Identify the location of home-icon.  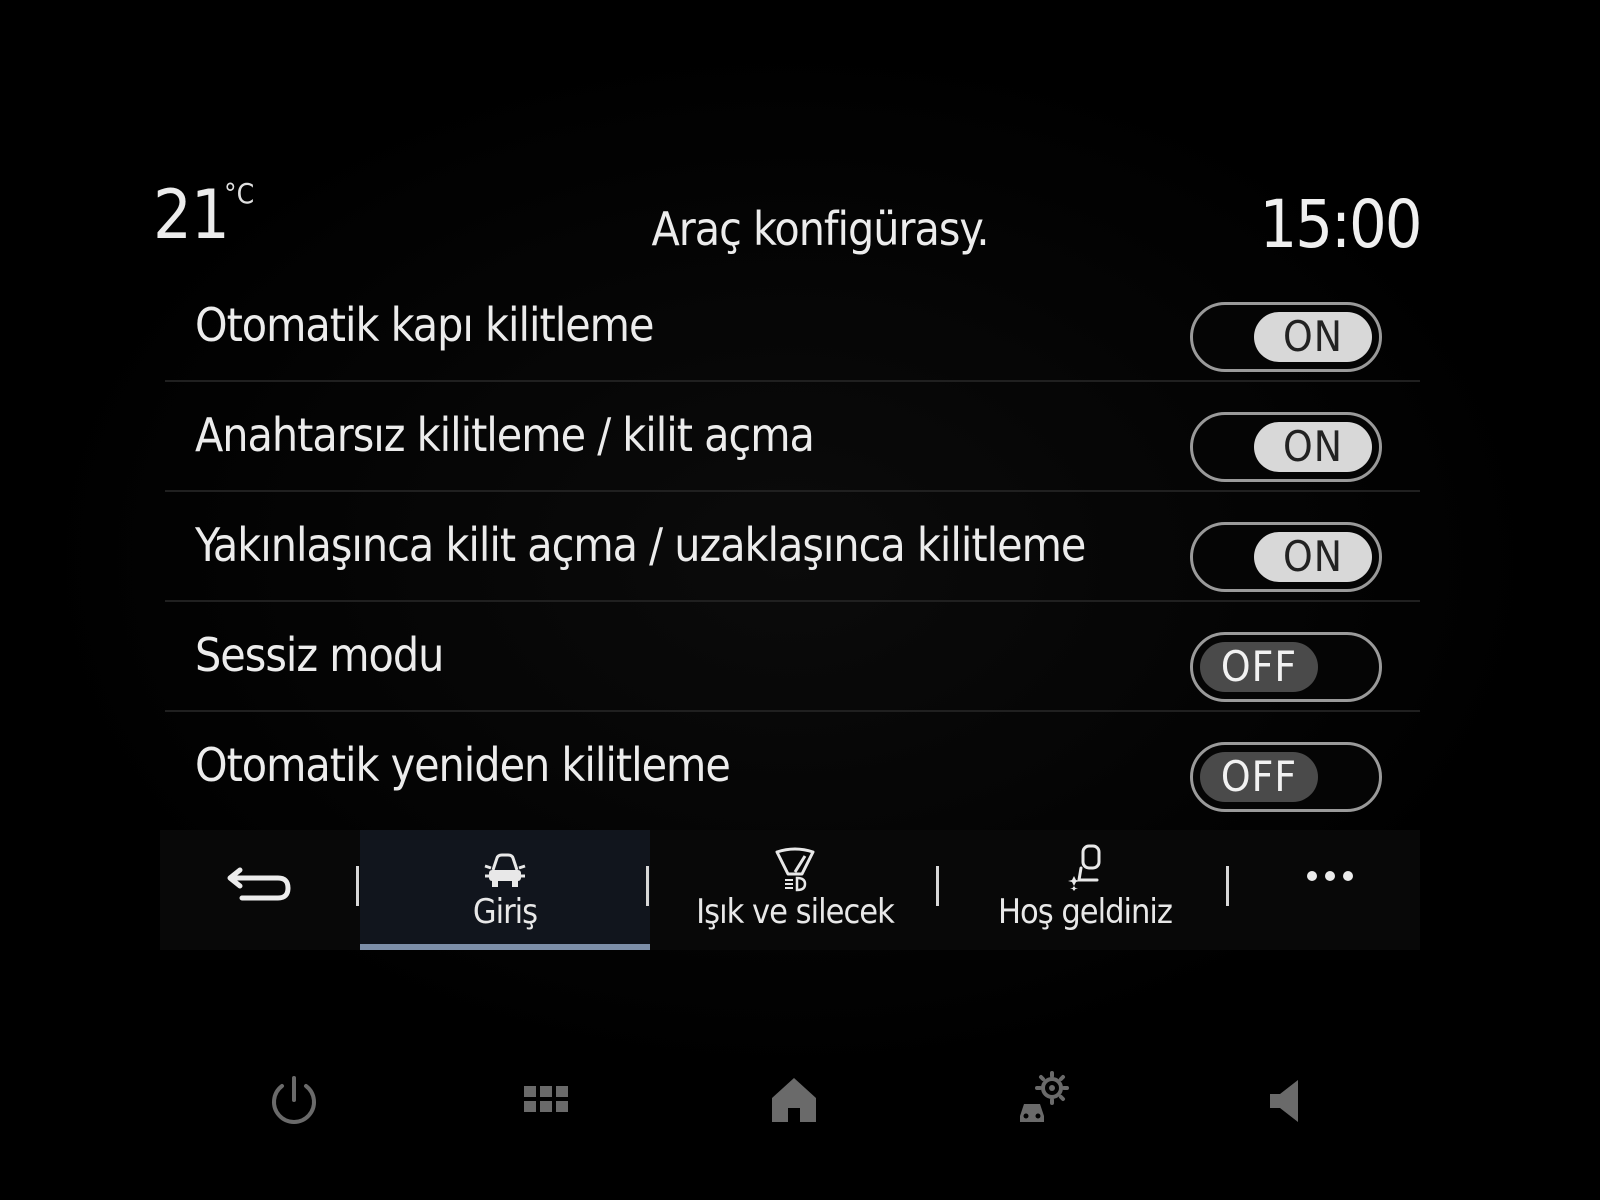
(794, 1100).